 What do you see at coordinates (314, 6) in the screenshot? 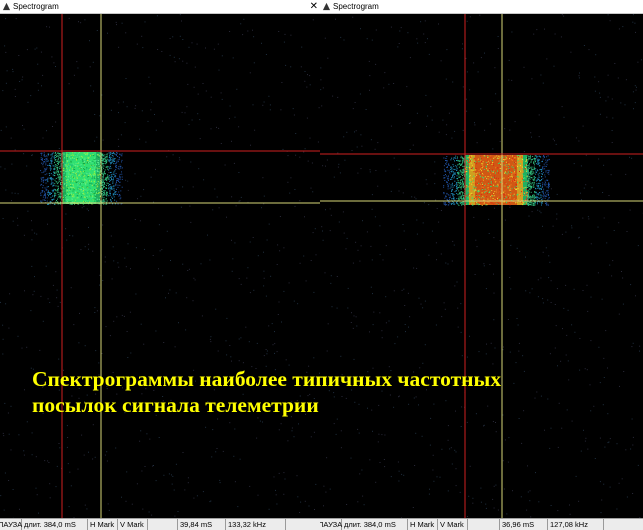
I see `close-icon: ✕` at bounding box center [314, 6].